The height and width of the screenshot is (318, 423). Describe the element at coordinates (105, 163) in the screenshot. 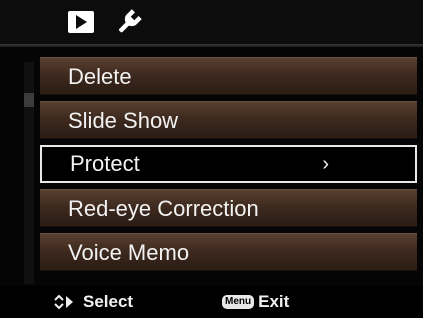

I see `menu-item-label: Protect` at that location.